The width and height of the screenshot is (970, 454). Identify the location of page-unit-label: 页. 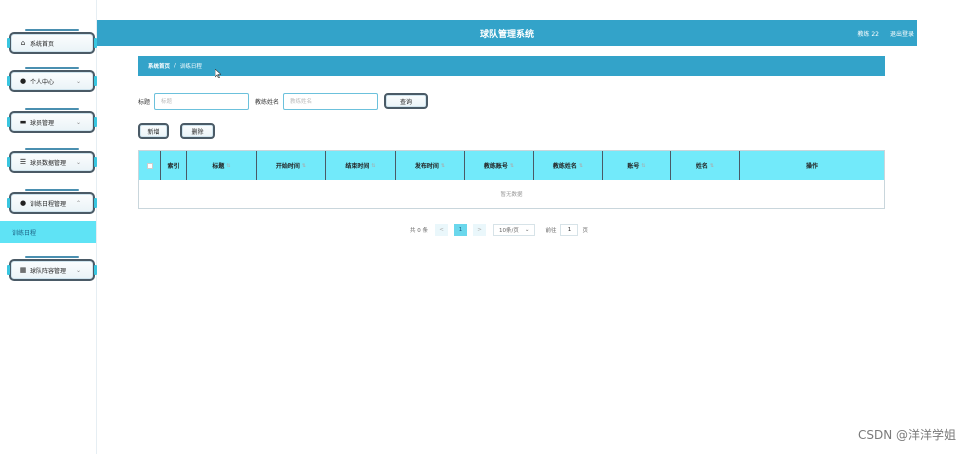
(585, 231).